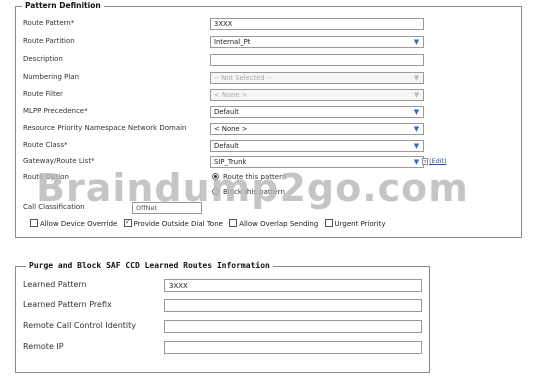 The height and width of the screenshot is (388, 536). Describe the element at coordinates (54, 207) in the screenshot. I see `call-classification-label: Call Classification` at that location.